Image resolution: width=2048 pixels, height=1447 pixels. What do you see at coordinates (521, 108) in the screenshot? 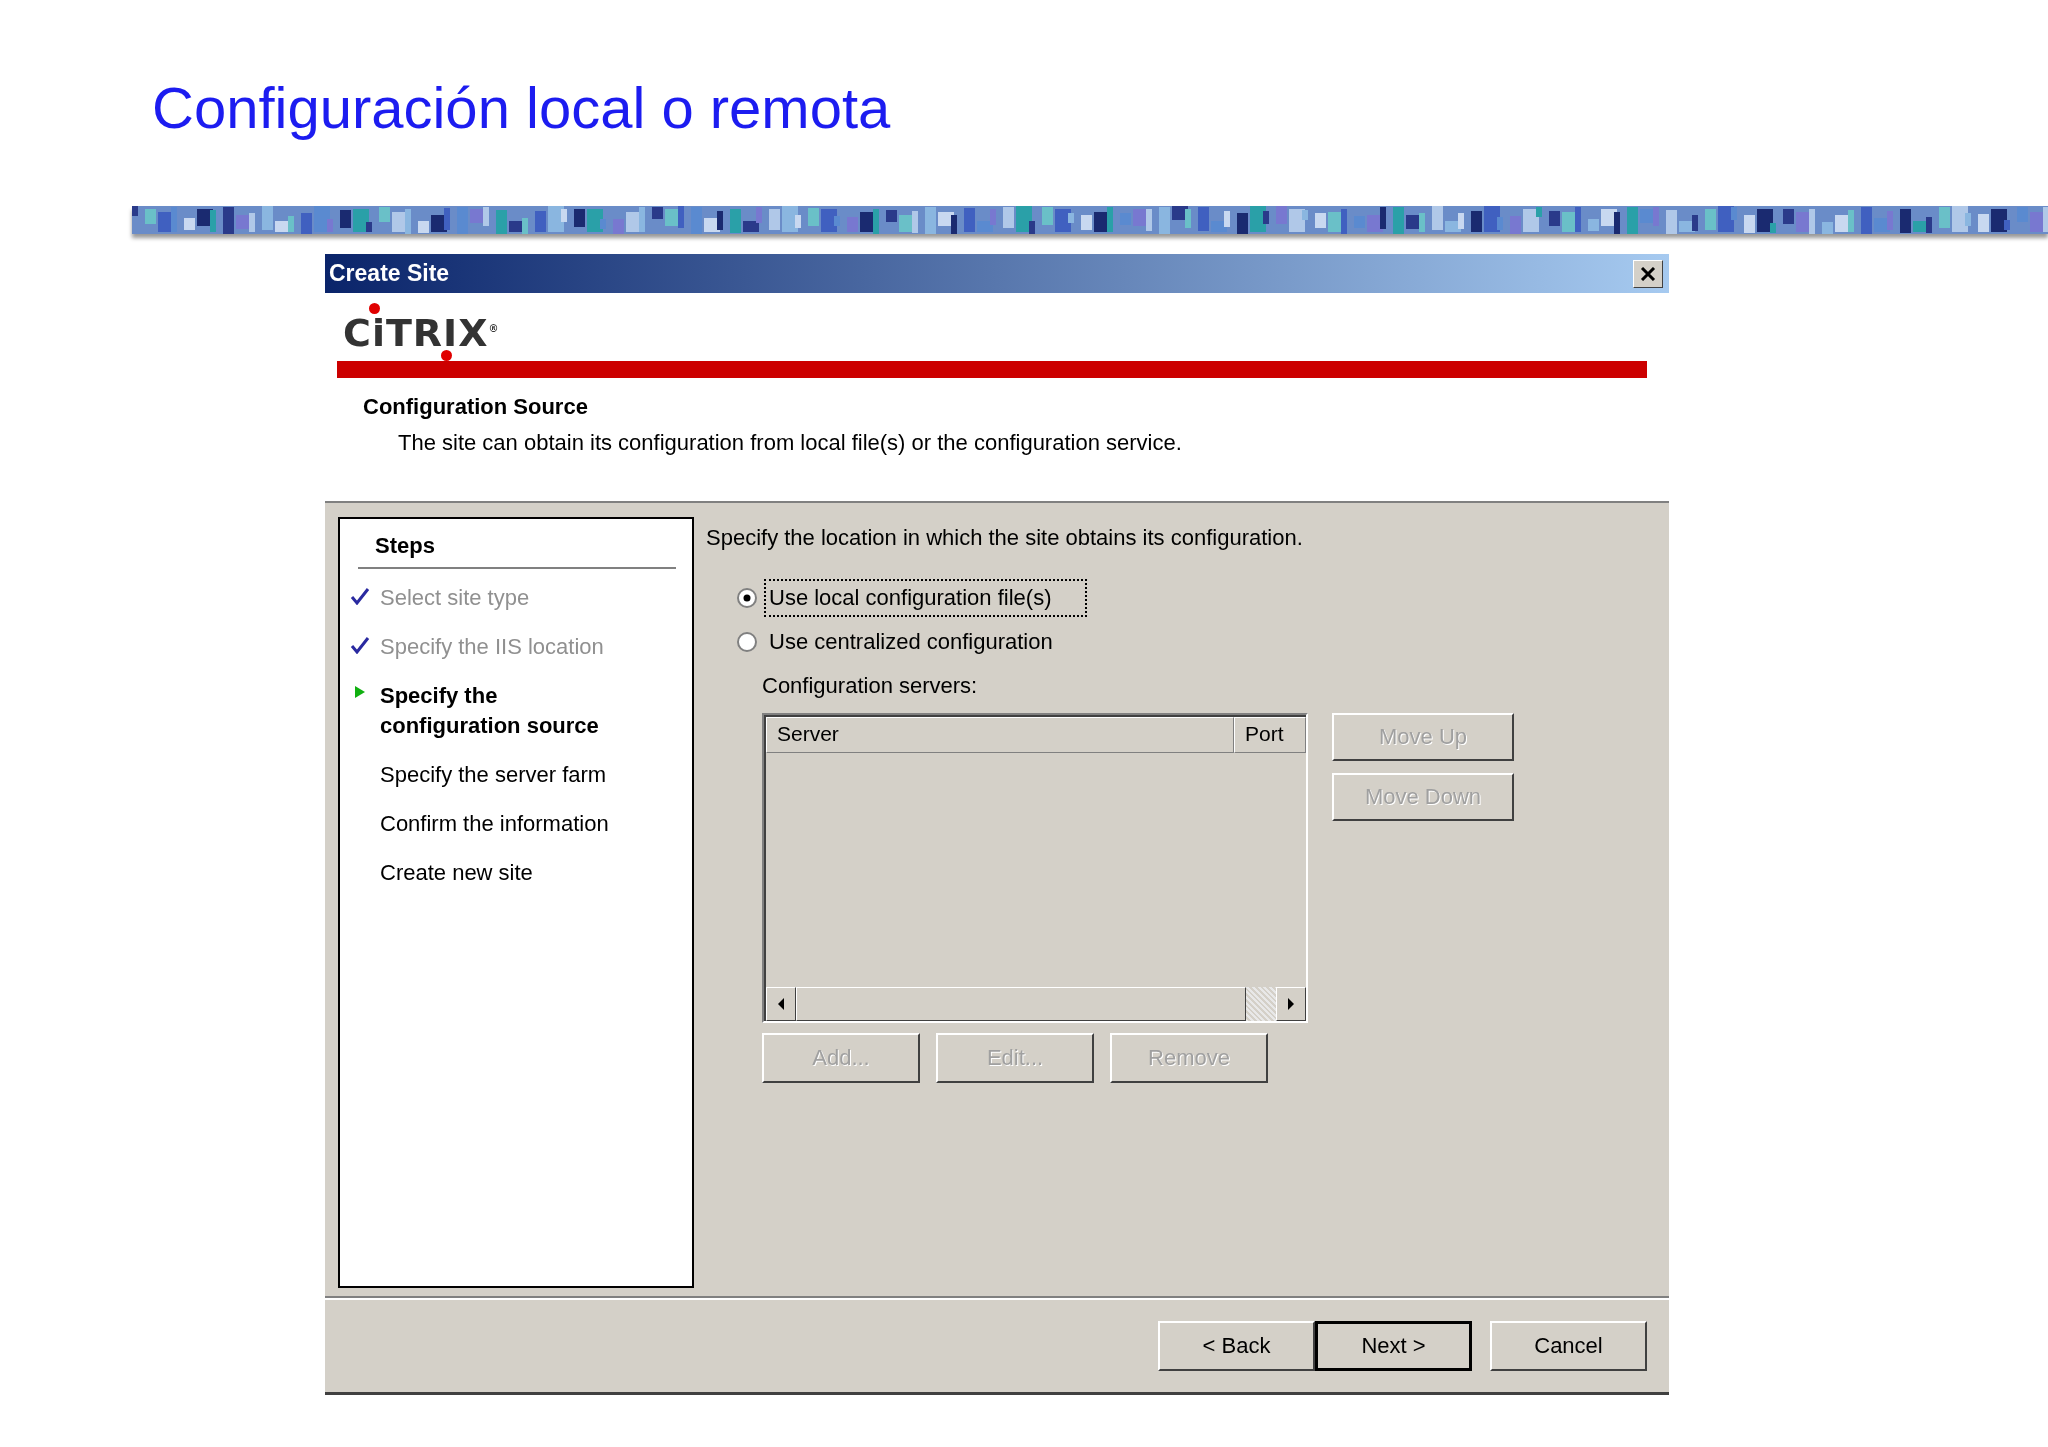
I see `slide-title: Configuración local o remota` at bounding box center [521, 108].